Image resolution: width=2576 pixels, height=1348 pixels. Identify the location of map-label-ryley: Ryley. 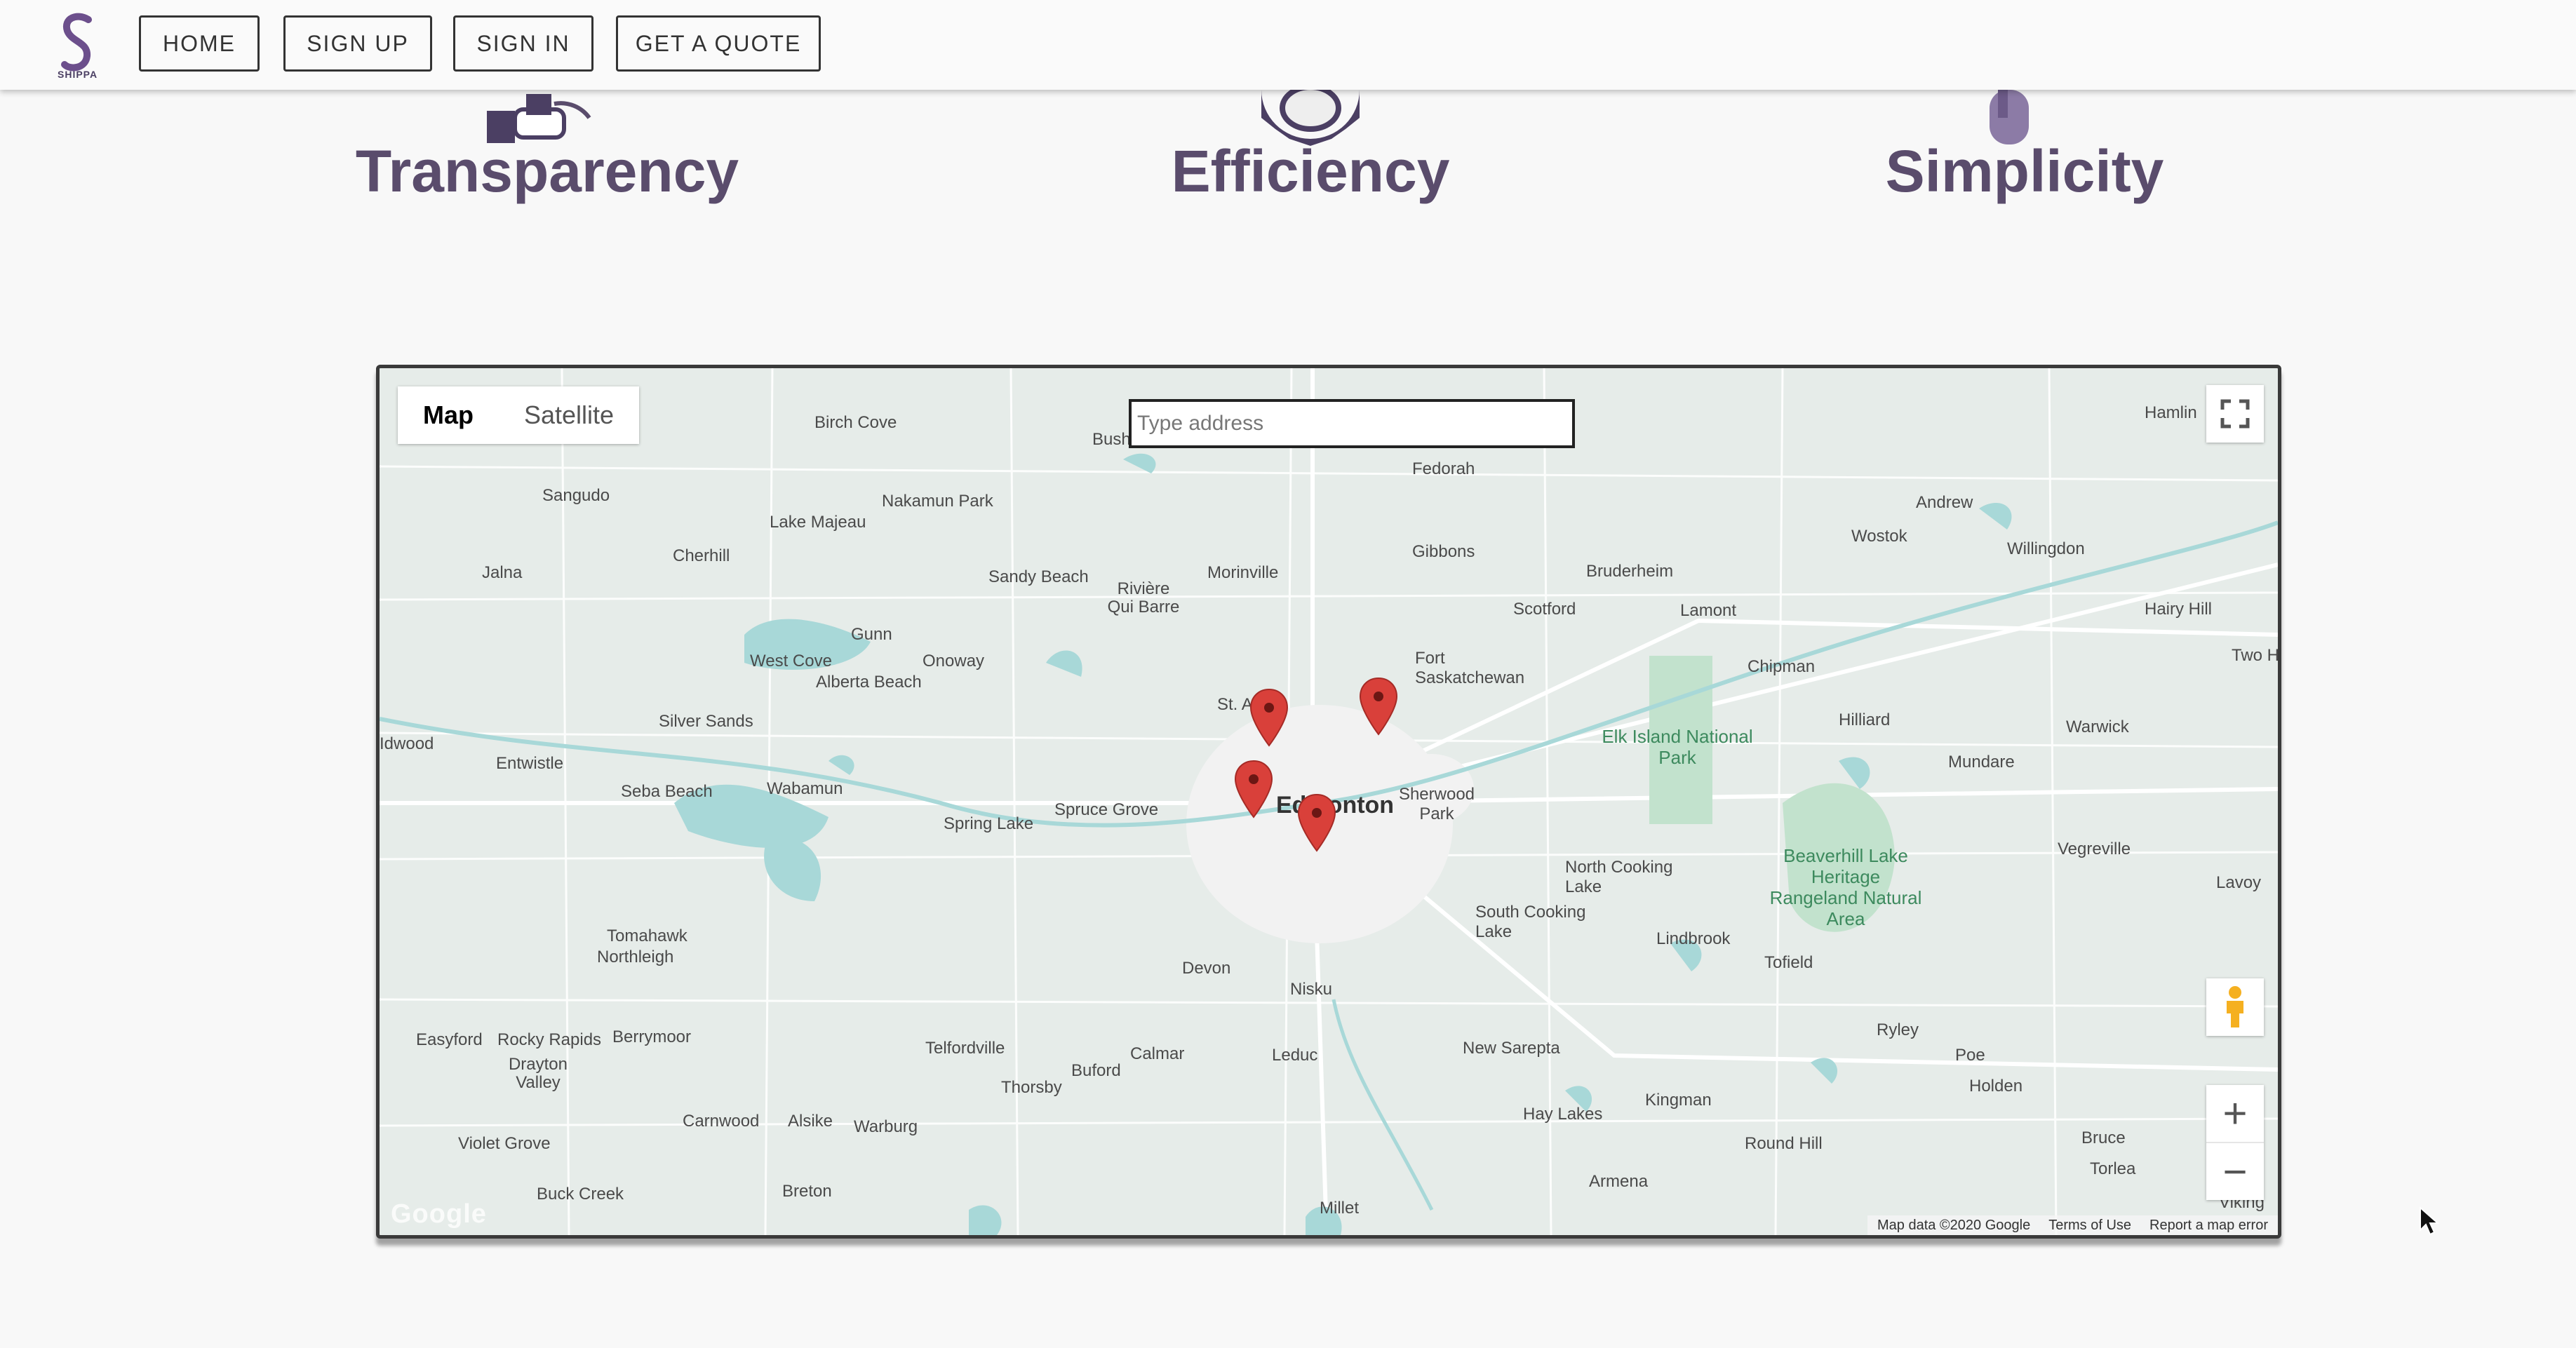
(1898, 1029).